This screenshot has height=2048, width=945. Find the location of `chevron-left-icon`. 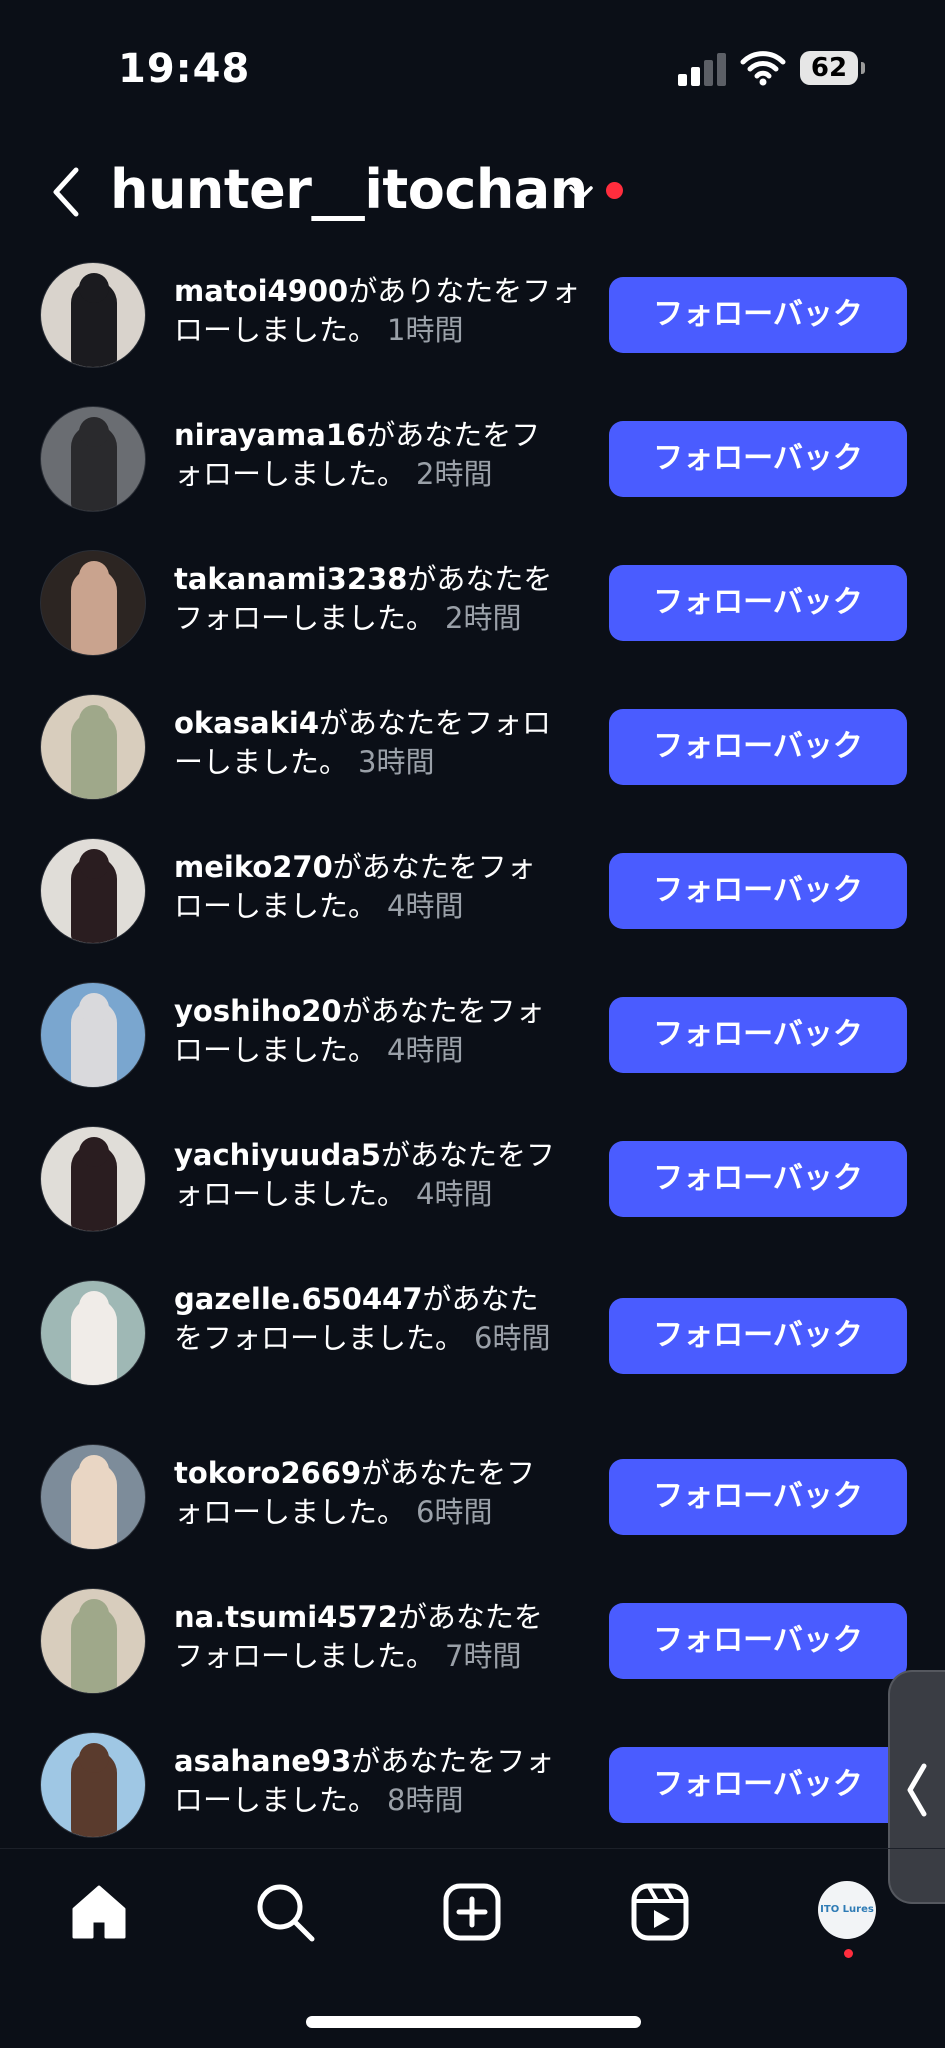

chevron-left-icon is located at coordinates (917, 1790).